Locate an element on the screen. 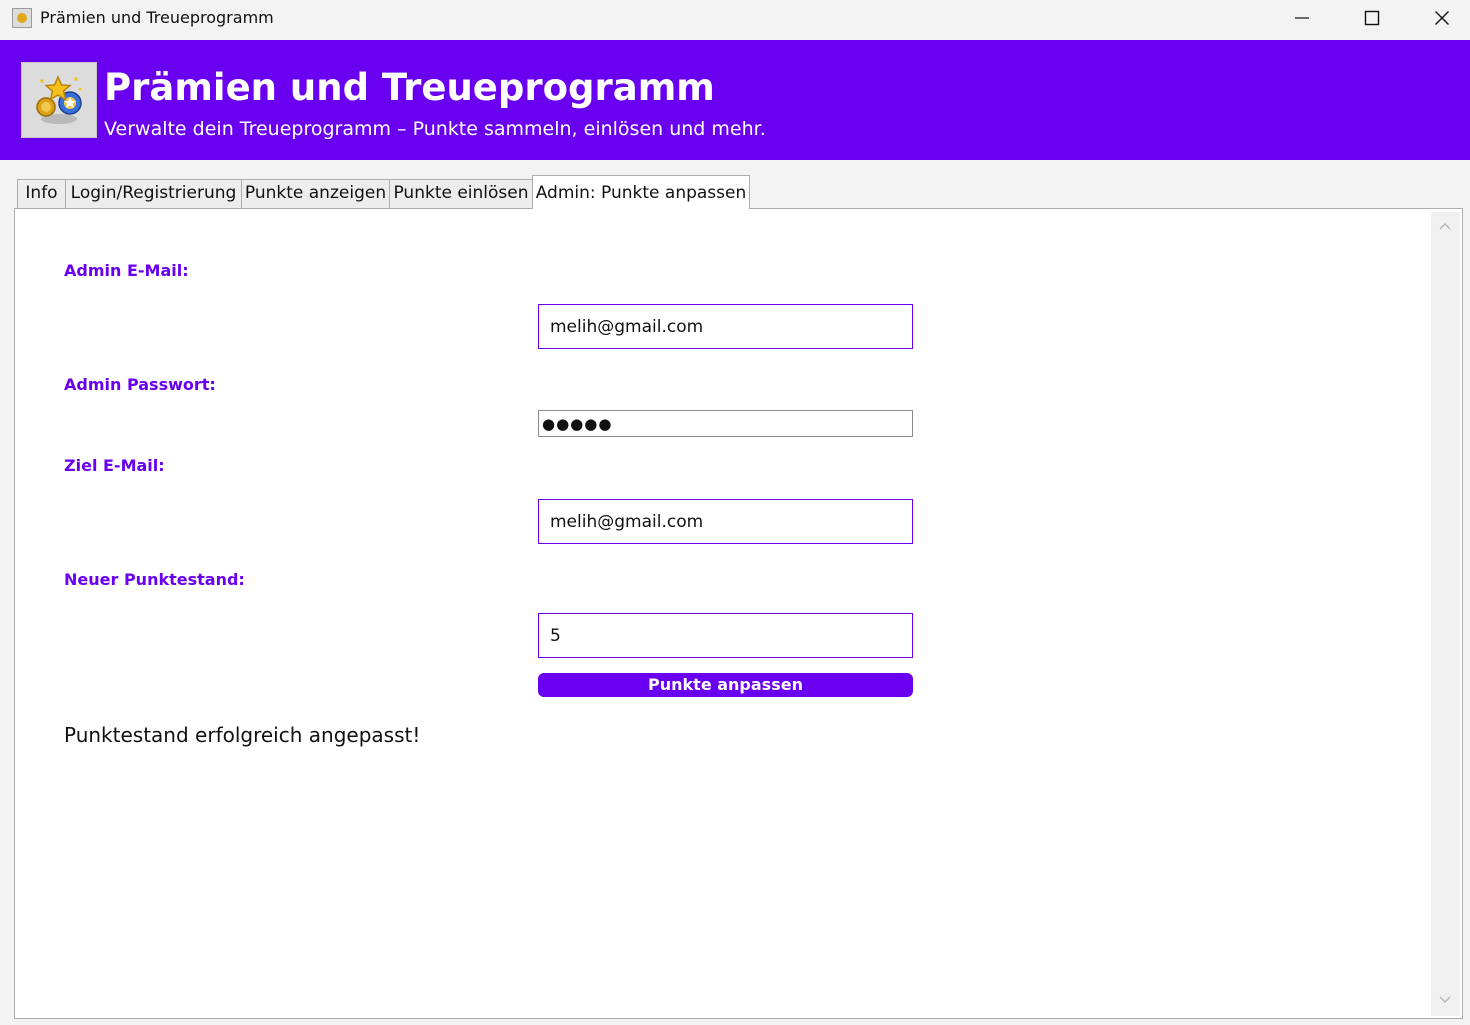 Image resolution: width=1470 pixels, height=1025 pixels. admin-password-field is located at coordinates (725, 423).